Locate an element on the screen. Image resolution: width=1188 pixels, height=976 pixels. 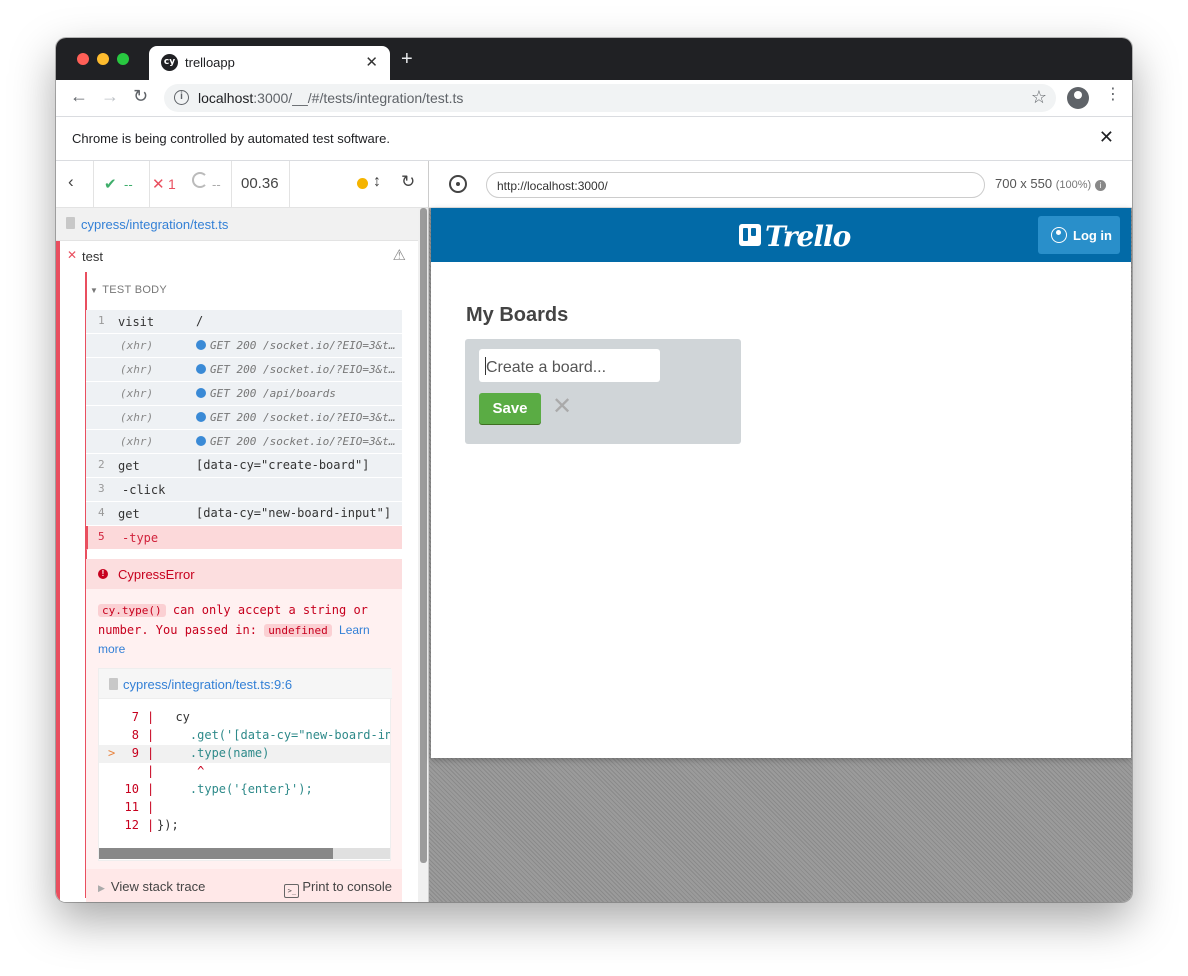
failed-count: ✕ 1 is located at coordinates (164, 184).